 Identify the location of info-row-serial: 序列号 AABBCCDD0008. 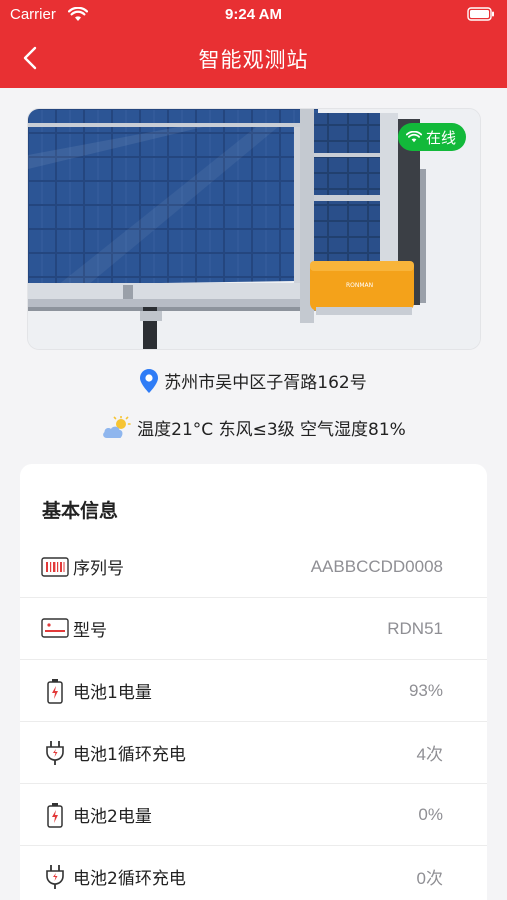
(253, 567).